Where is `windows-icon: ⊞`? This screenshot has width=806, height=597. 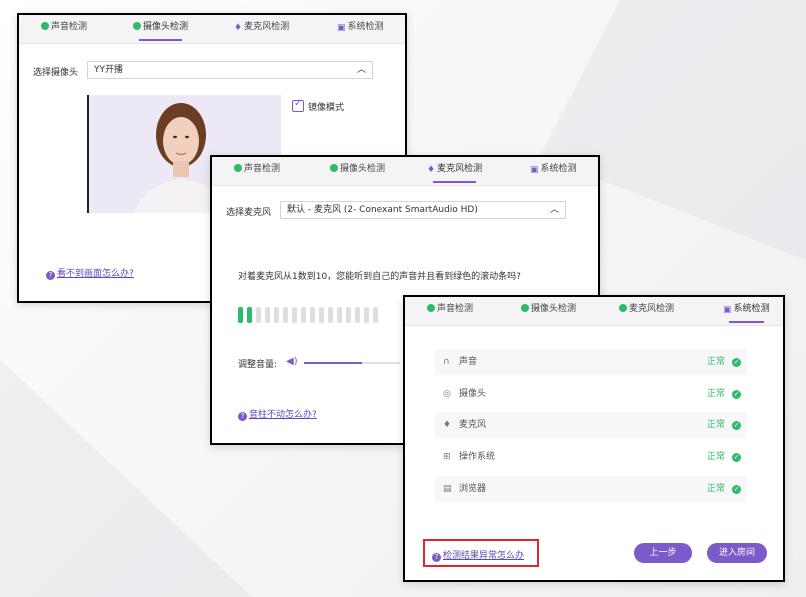 windows-icon: ⊞ is located at coordinates (447, 457).